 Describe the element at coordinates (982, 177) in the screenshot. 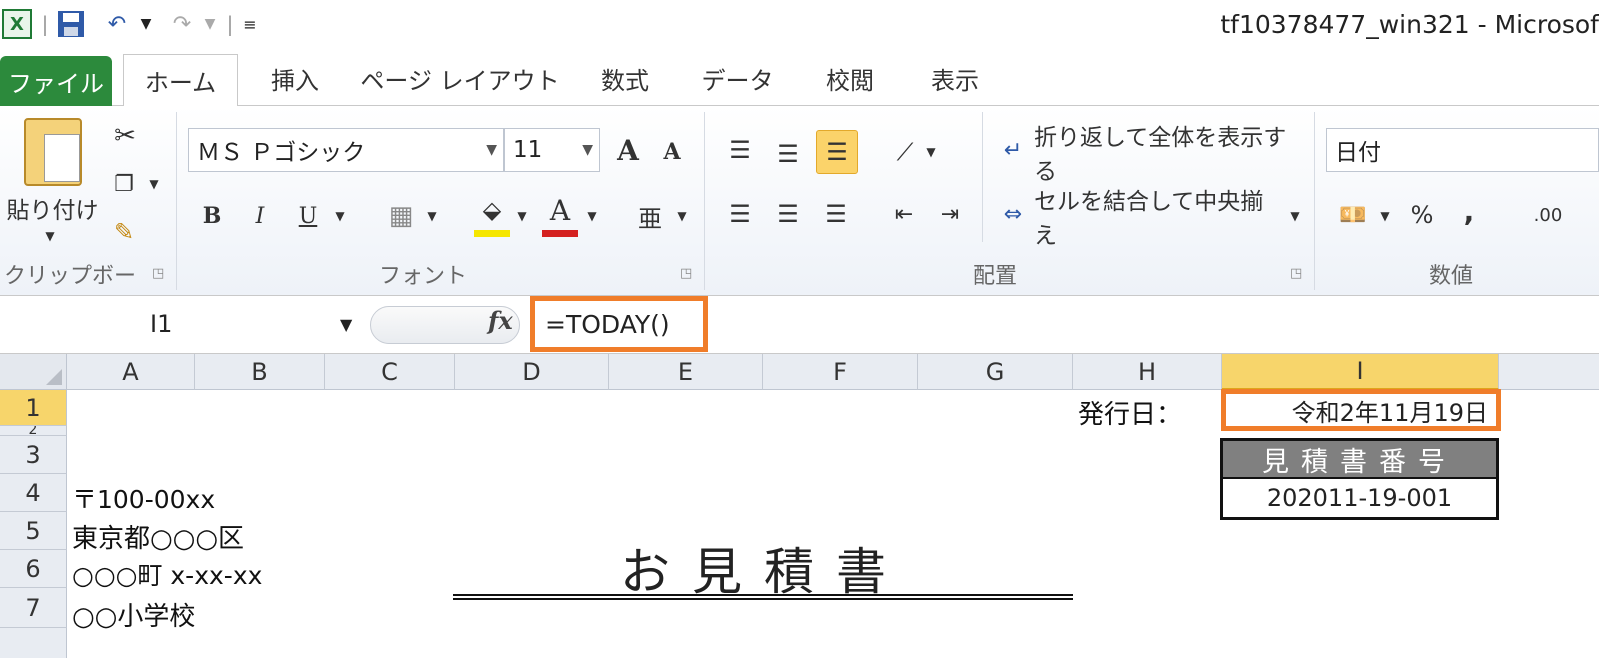

I see `group-divider` at that location.